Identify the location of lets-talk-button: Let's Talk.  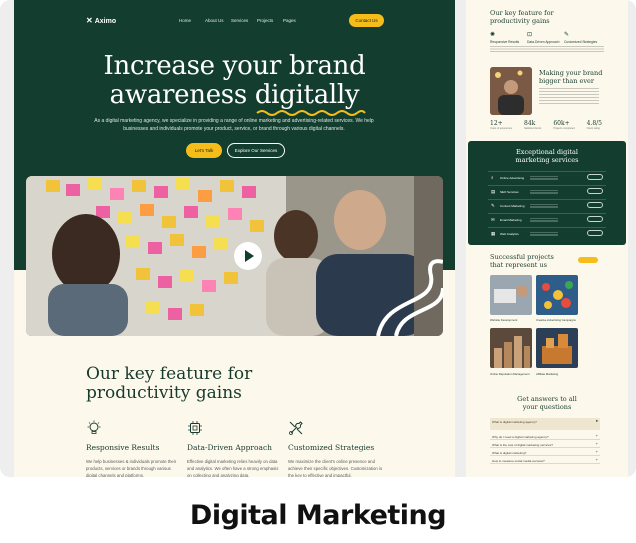
(204, 150).